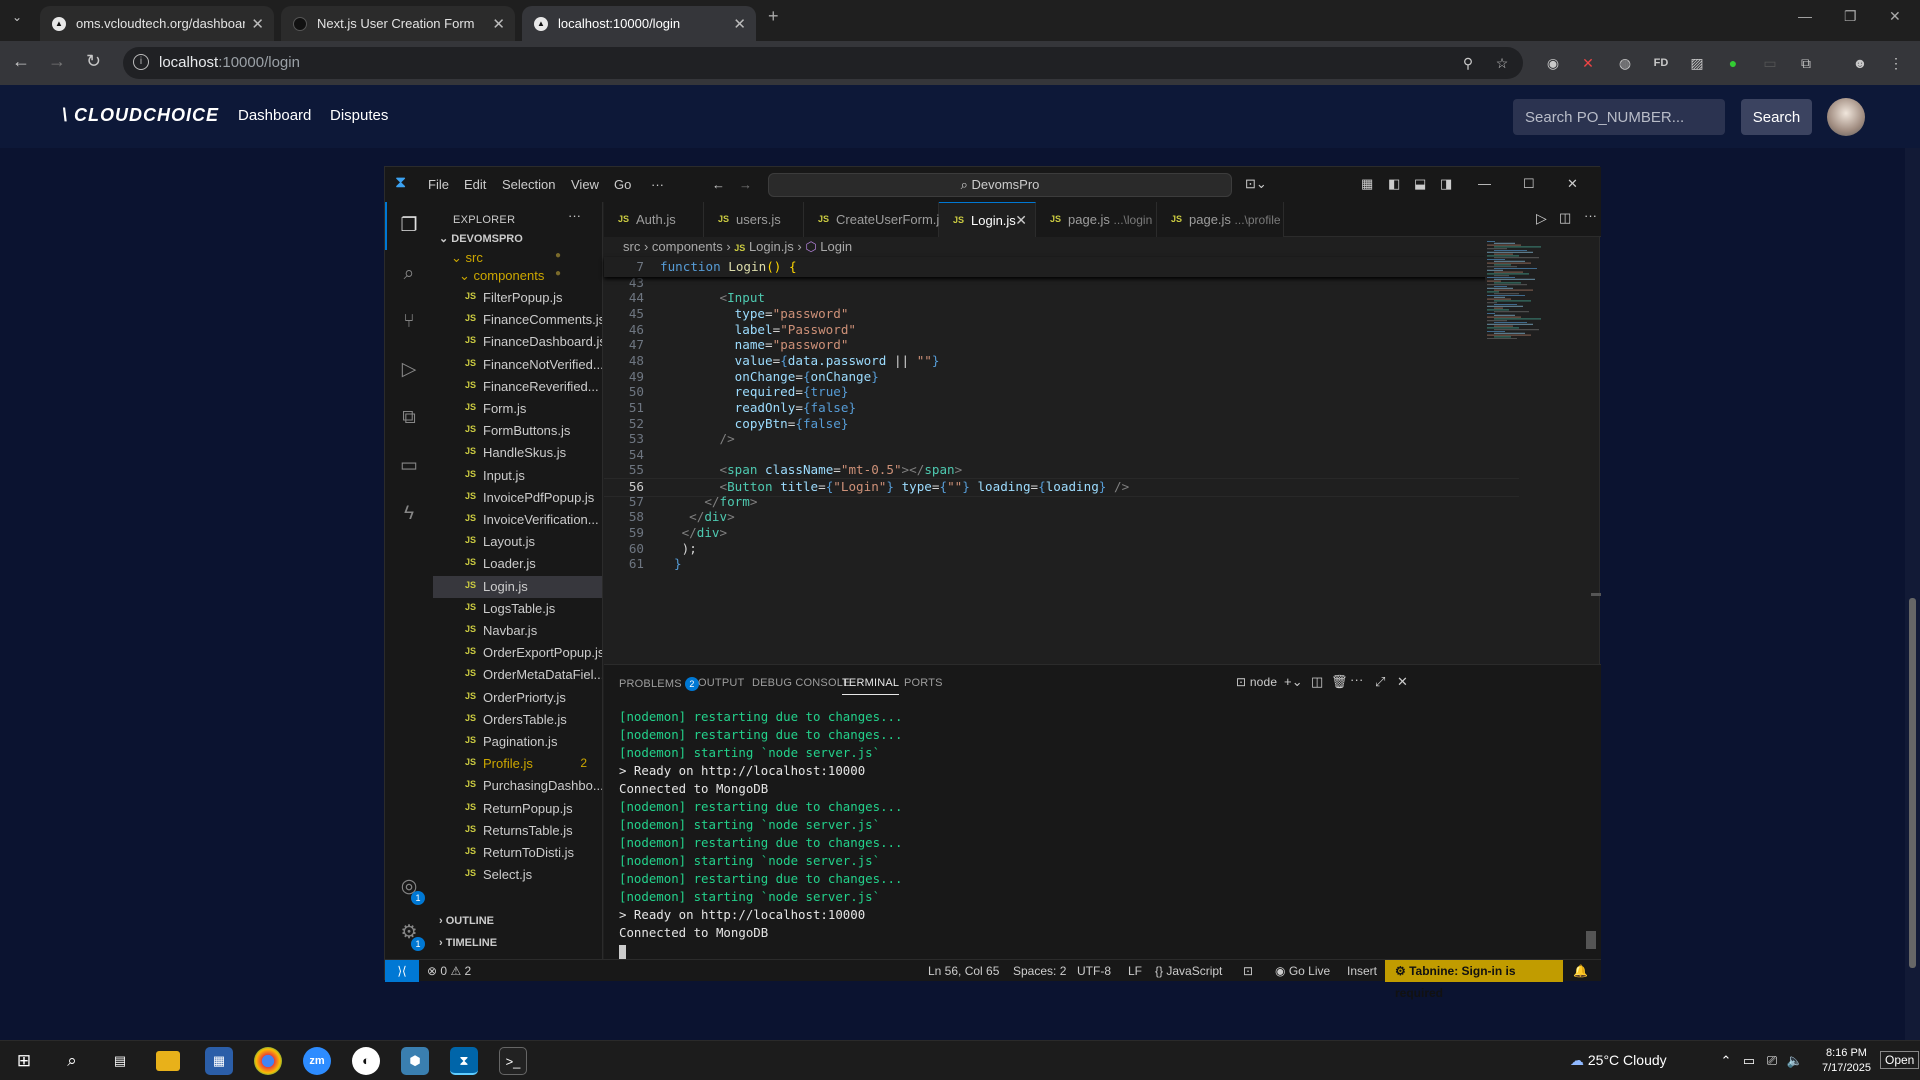 The width and height of the screenshot is (1920, 1080). What do you see at coordinates (1795, 1061) in the screenshot?
I see `volume-icon: 🔈` at bounding box center [1795, 1061].